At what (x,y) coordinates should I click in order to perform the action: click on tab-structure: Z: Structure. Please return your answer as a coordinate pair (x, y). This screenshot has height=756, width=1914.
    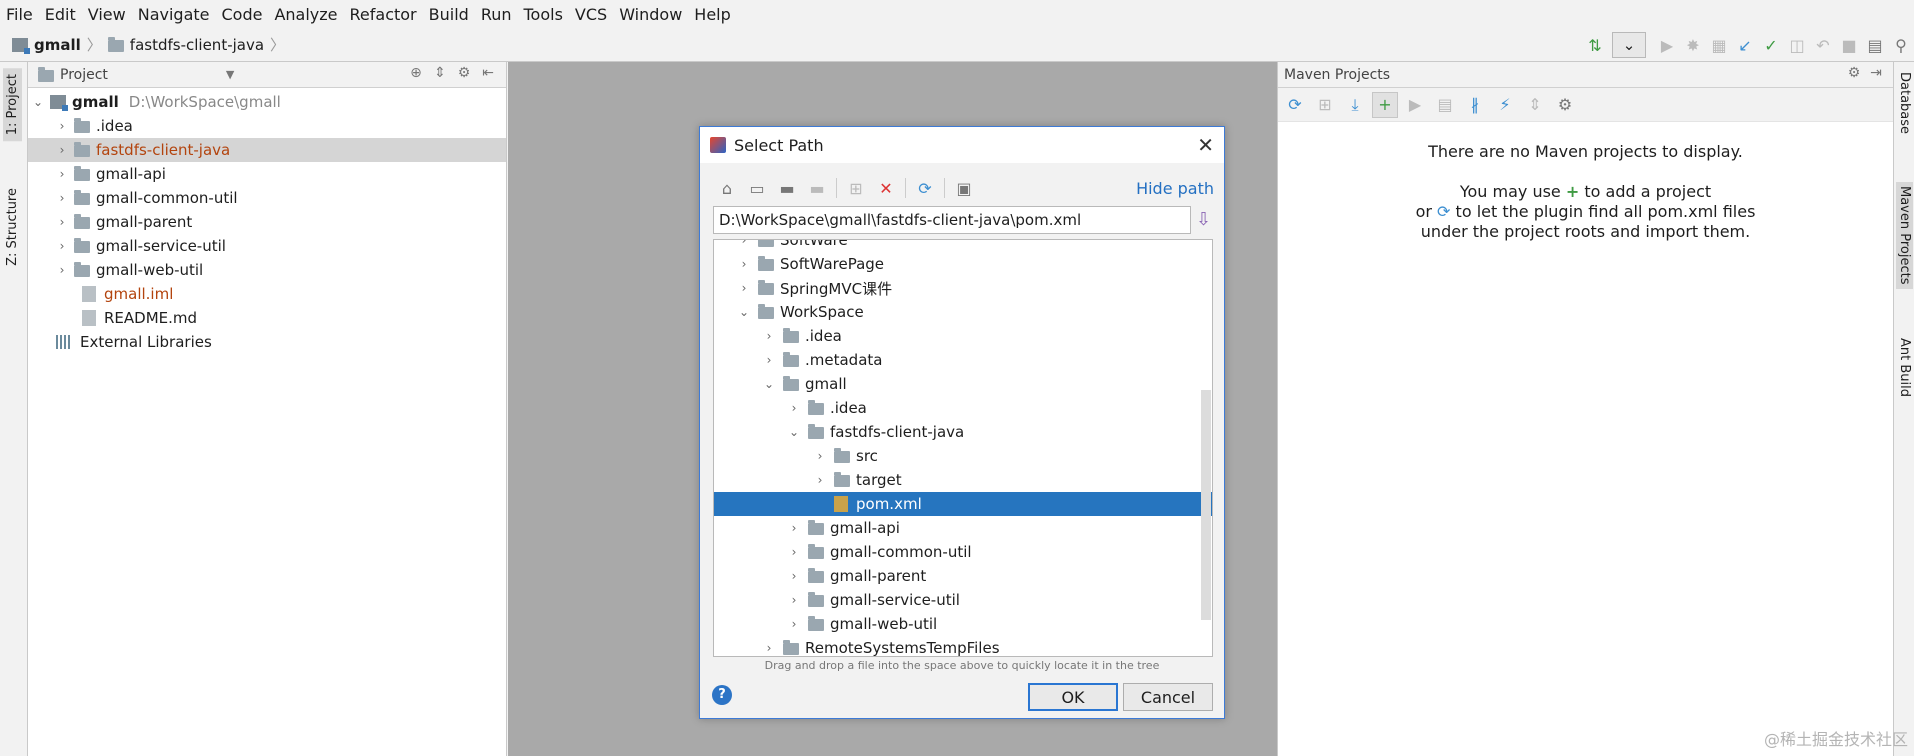
    Looking at the image, I should click on (12, 227).